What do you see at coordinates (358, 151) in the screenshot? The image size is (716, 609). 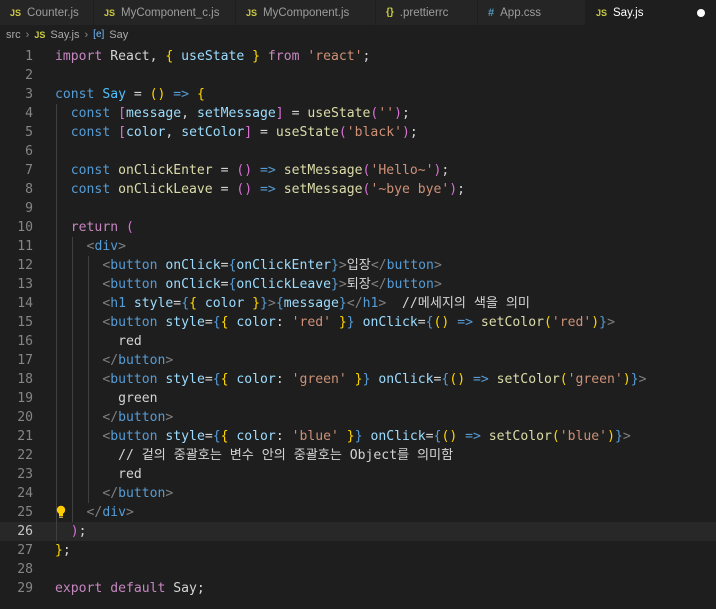 I see `code-line: 6` at bounding box center [358, 151].